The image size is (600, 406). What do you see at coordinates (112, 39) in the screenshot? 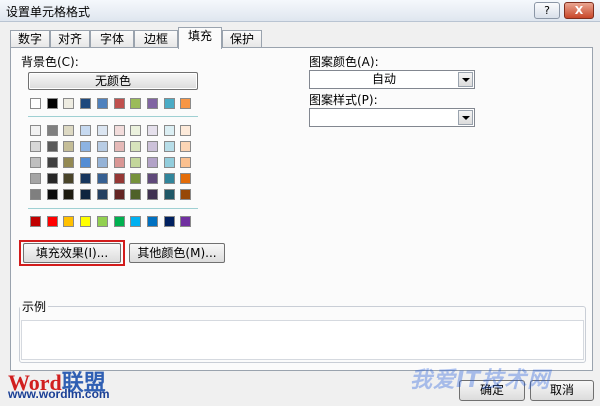
I see `tab-font: 字体` at bounding box center [112, 39].